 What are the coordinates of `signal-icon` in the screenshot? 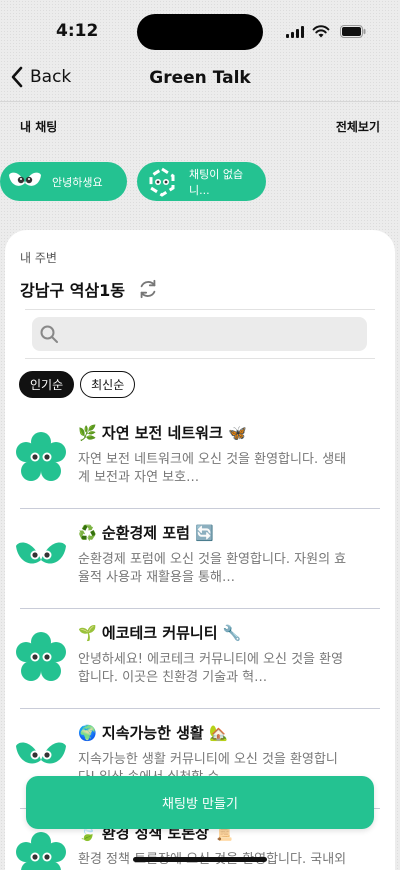 It's located at (295, 32).